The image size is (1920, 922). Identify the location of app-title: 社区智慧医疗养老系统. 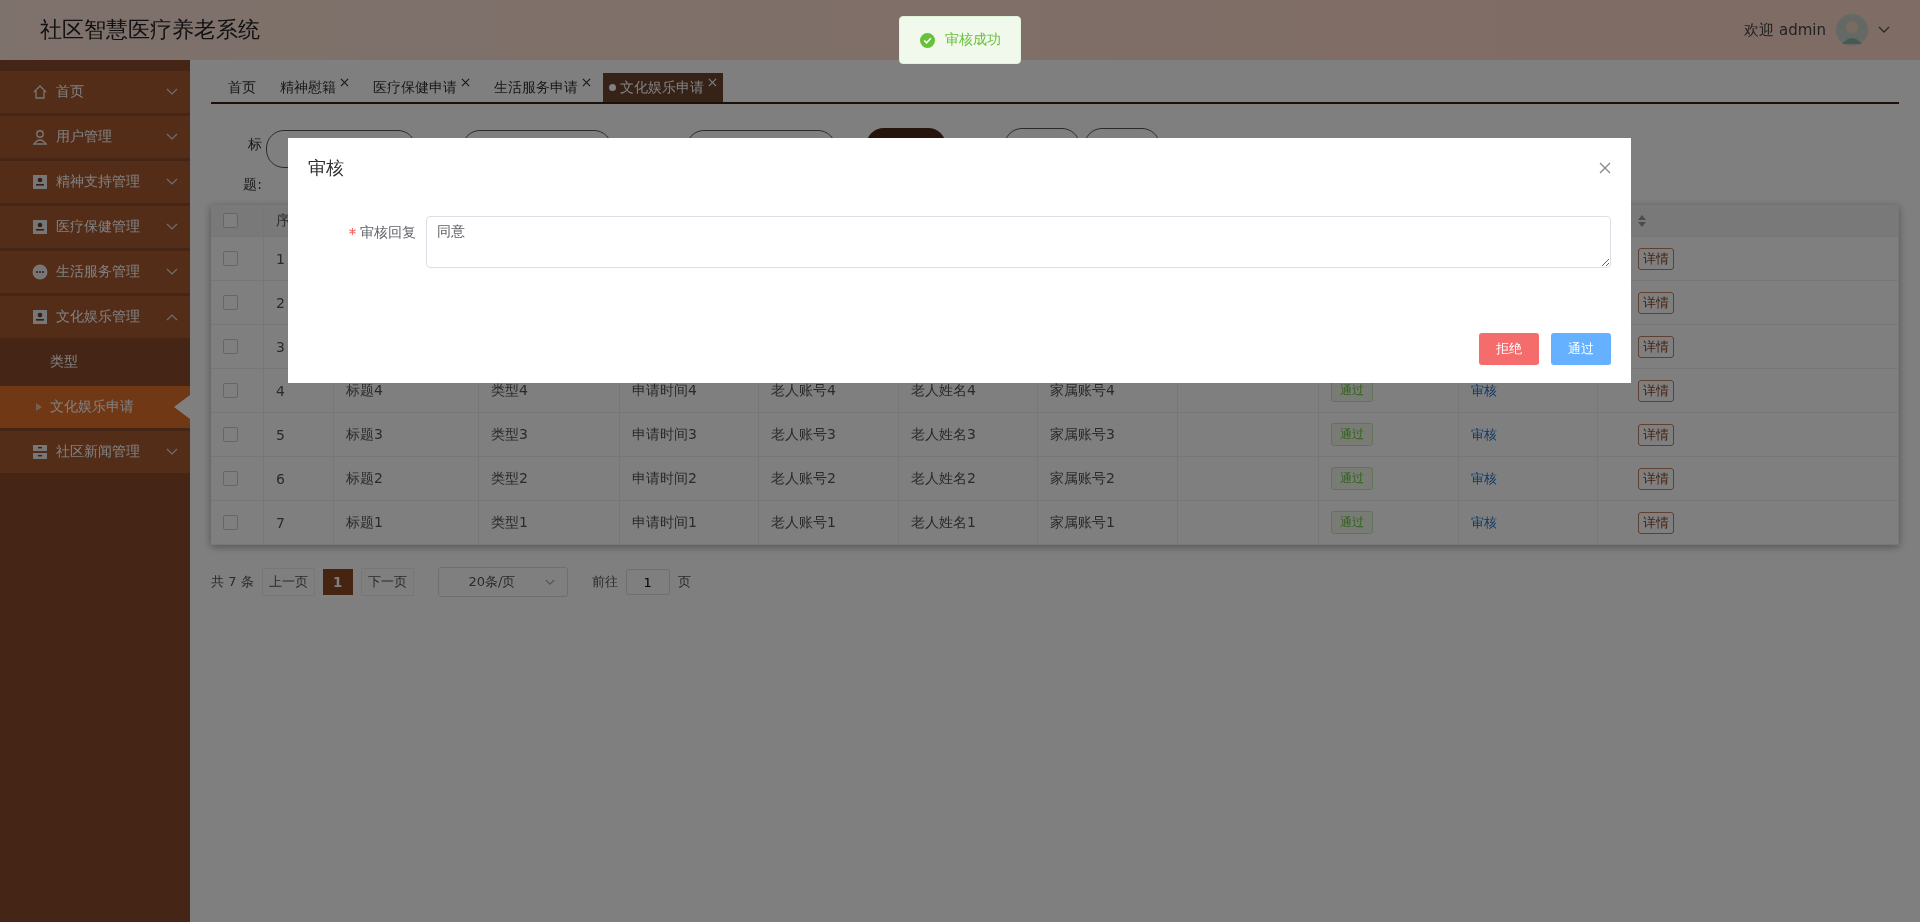
(150, 30).